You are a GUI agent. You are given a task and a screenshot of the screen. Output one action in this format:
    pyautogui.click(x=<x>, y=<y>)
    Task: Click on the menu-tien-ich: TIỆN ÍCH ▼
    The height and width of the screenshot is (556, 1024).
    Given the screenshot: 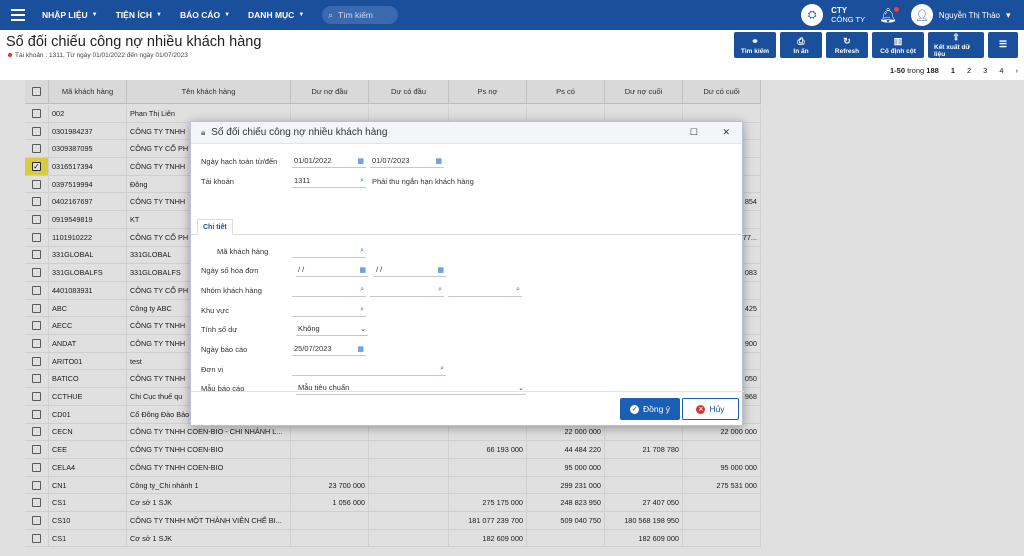 What is the action you would take?
    pyautogui.click(x=139, y=15)
    